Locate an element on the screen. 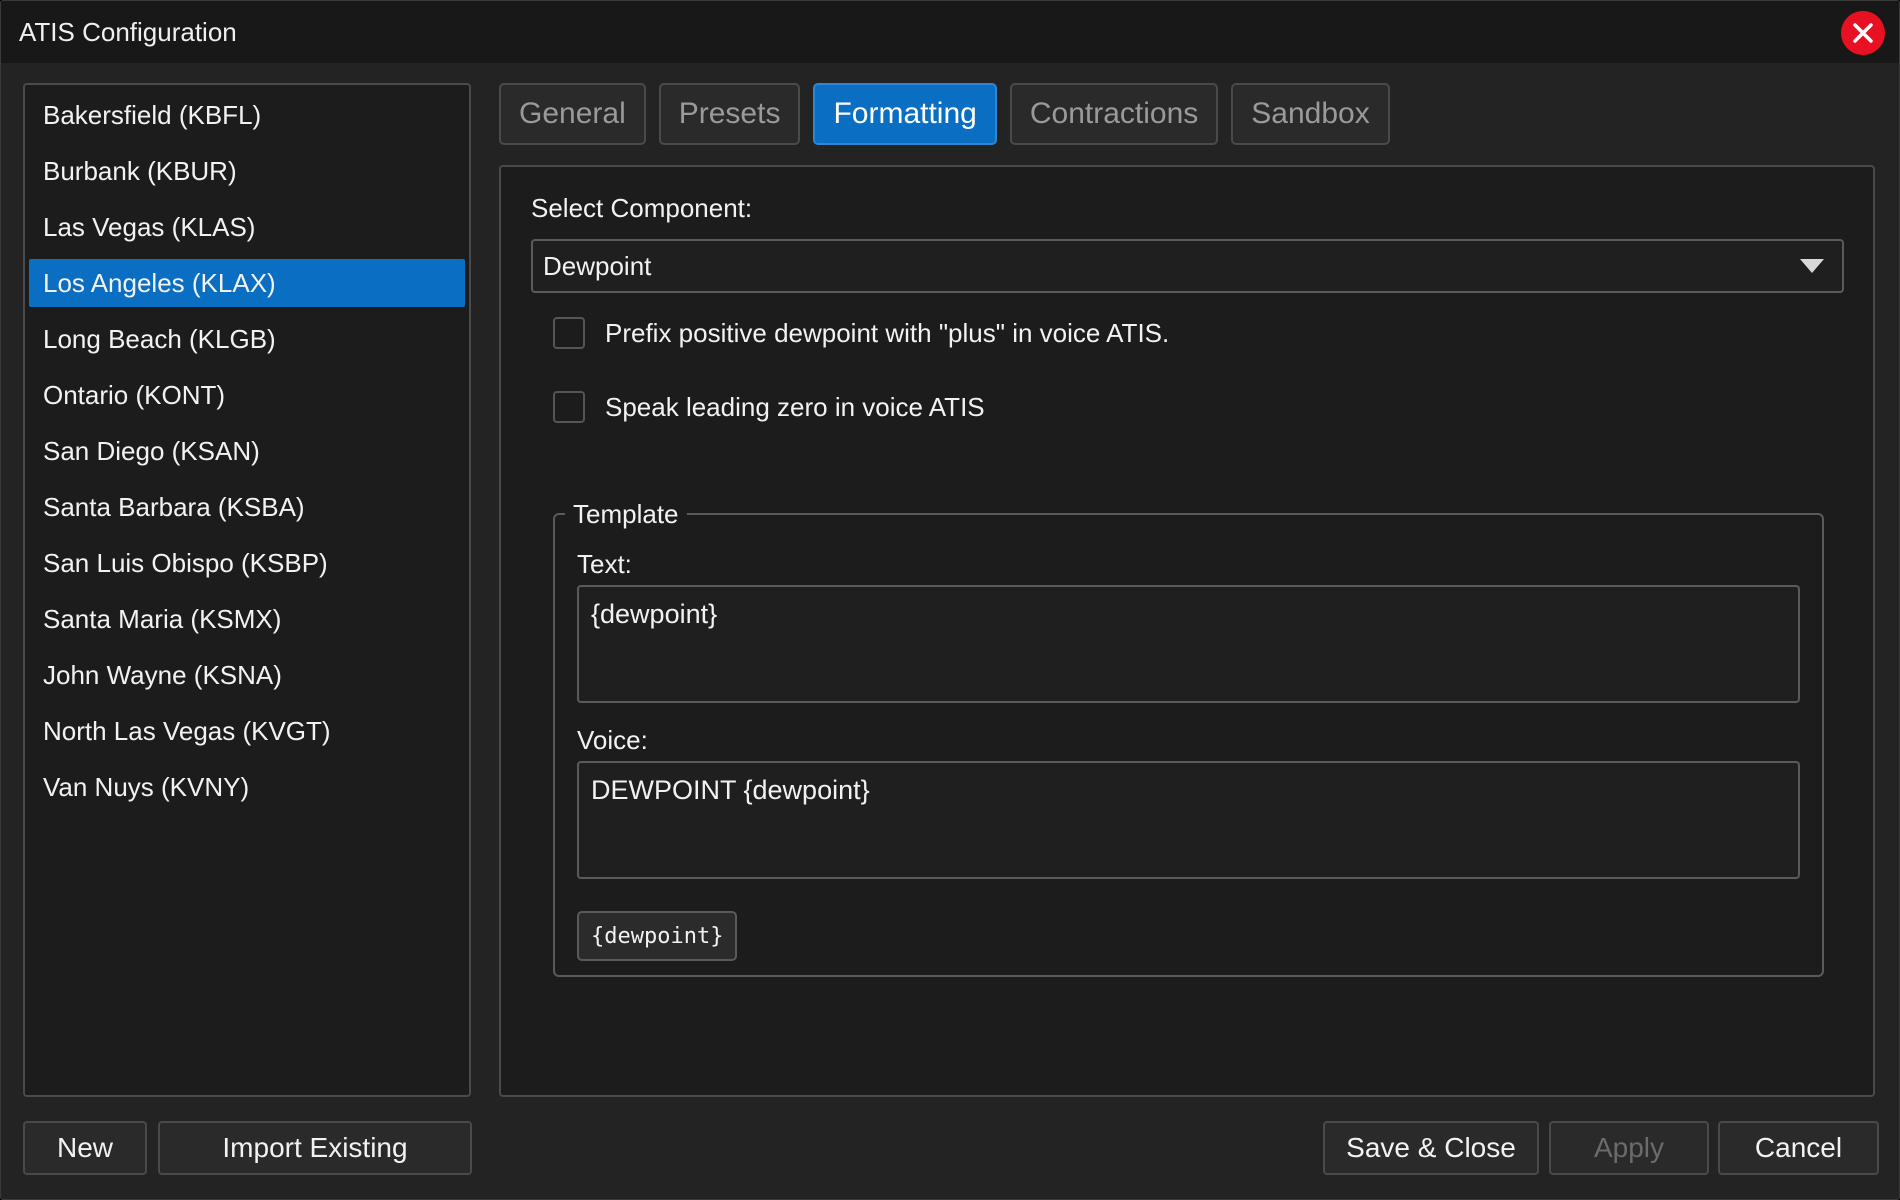 The image size is (1900, 1200). chevron-down-icon is located at coordinates (1812, 266).